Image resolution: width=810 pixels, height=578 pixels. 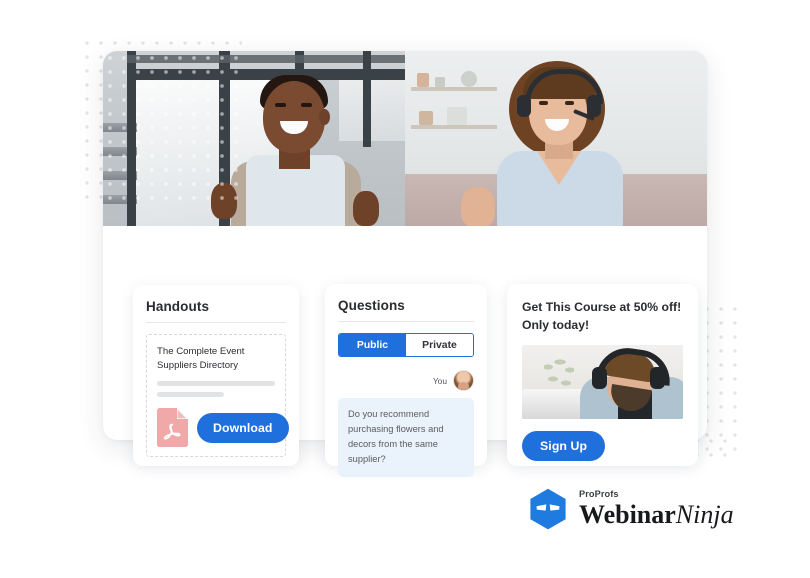 What do you see at coordinates (178, 306) in the screenshot?
I see `handouts-title: Handouts` at bounding box center [178, 306].